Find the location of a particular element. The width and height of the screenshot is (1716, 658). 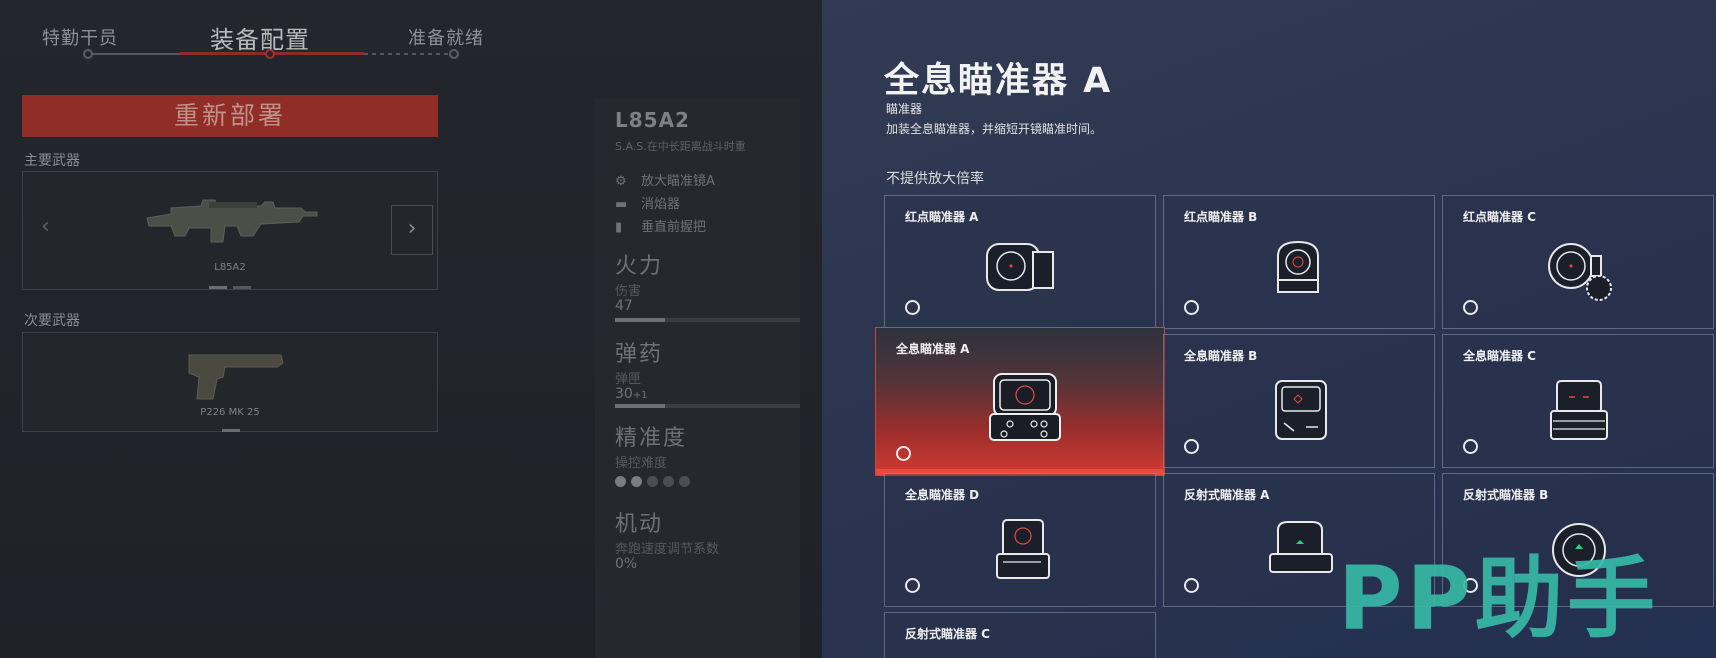

holo-sight-c-icon is located at coordinates (1579, 410).